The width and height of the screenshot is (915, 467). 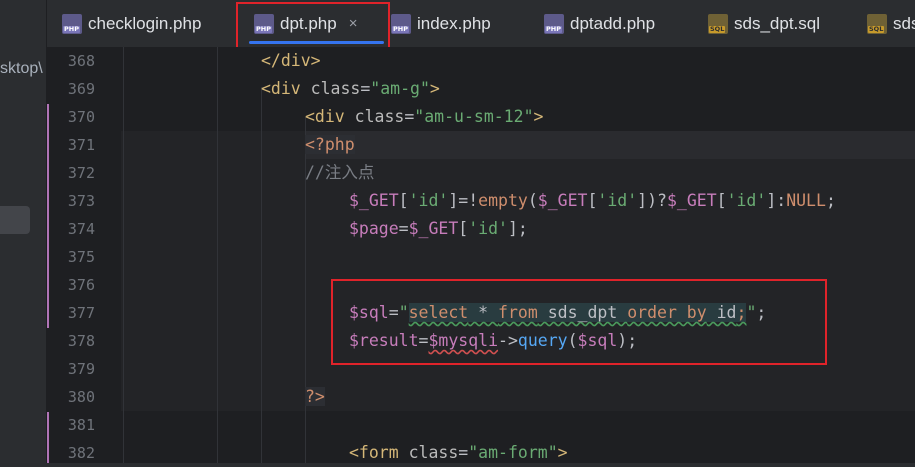 I want to click on line-number: 373, so click(x=81, y=201).